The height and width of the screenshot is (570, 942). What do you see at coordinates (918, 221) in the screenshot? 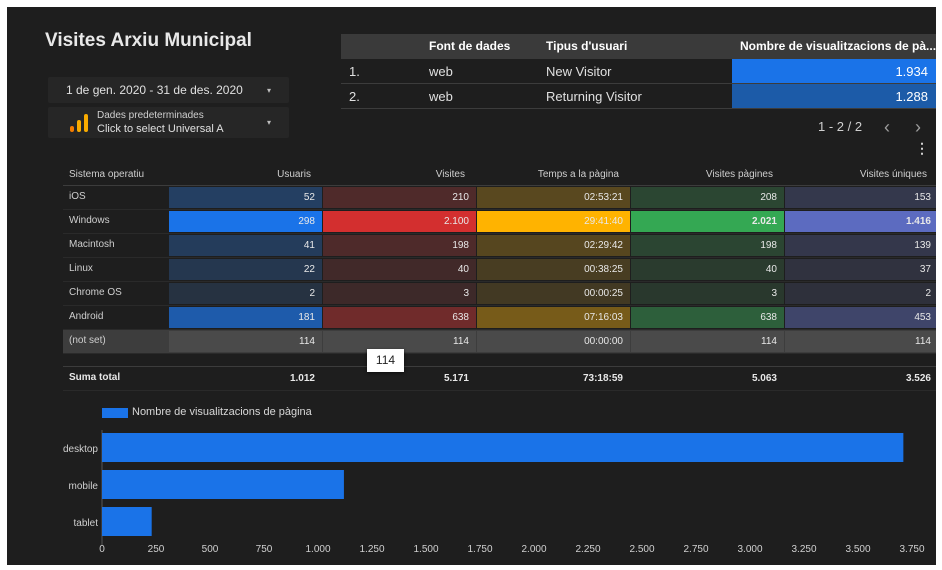
I see `cell-value: 1.416` at bounding box center [918, 221].